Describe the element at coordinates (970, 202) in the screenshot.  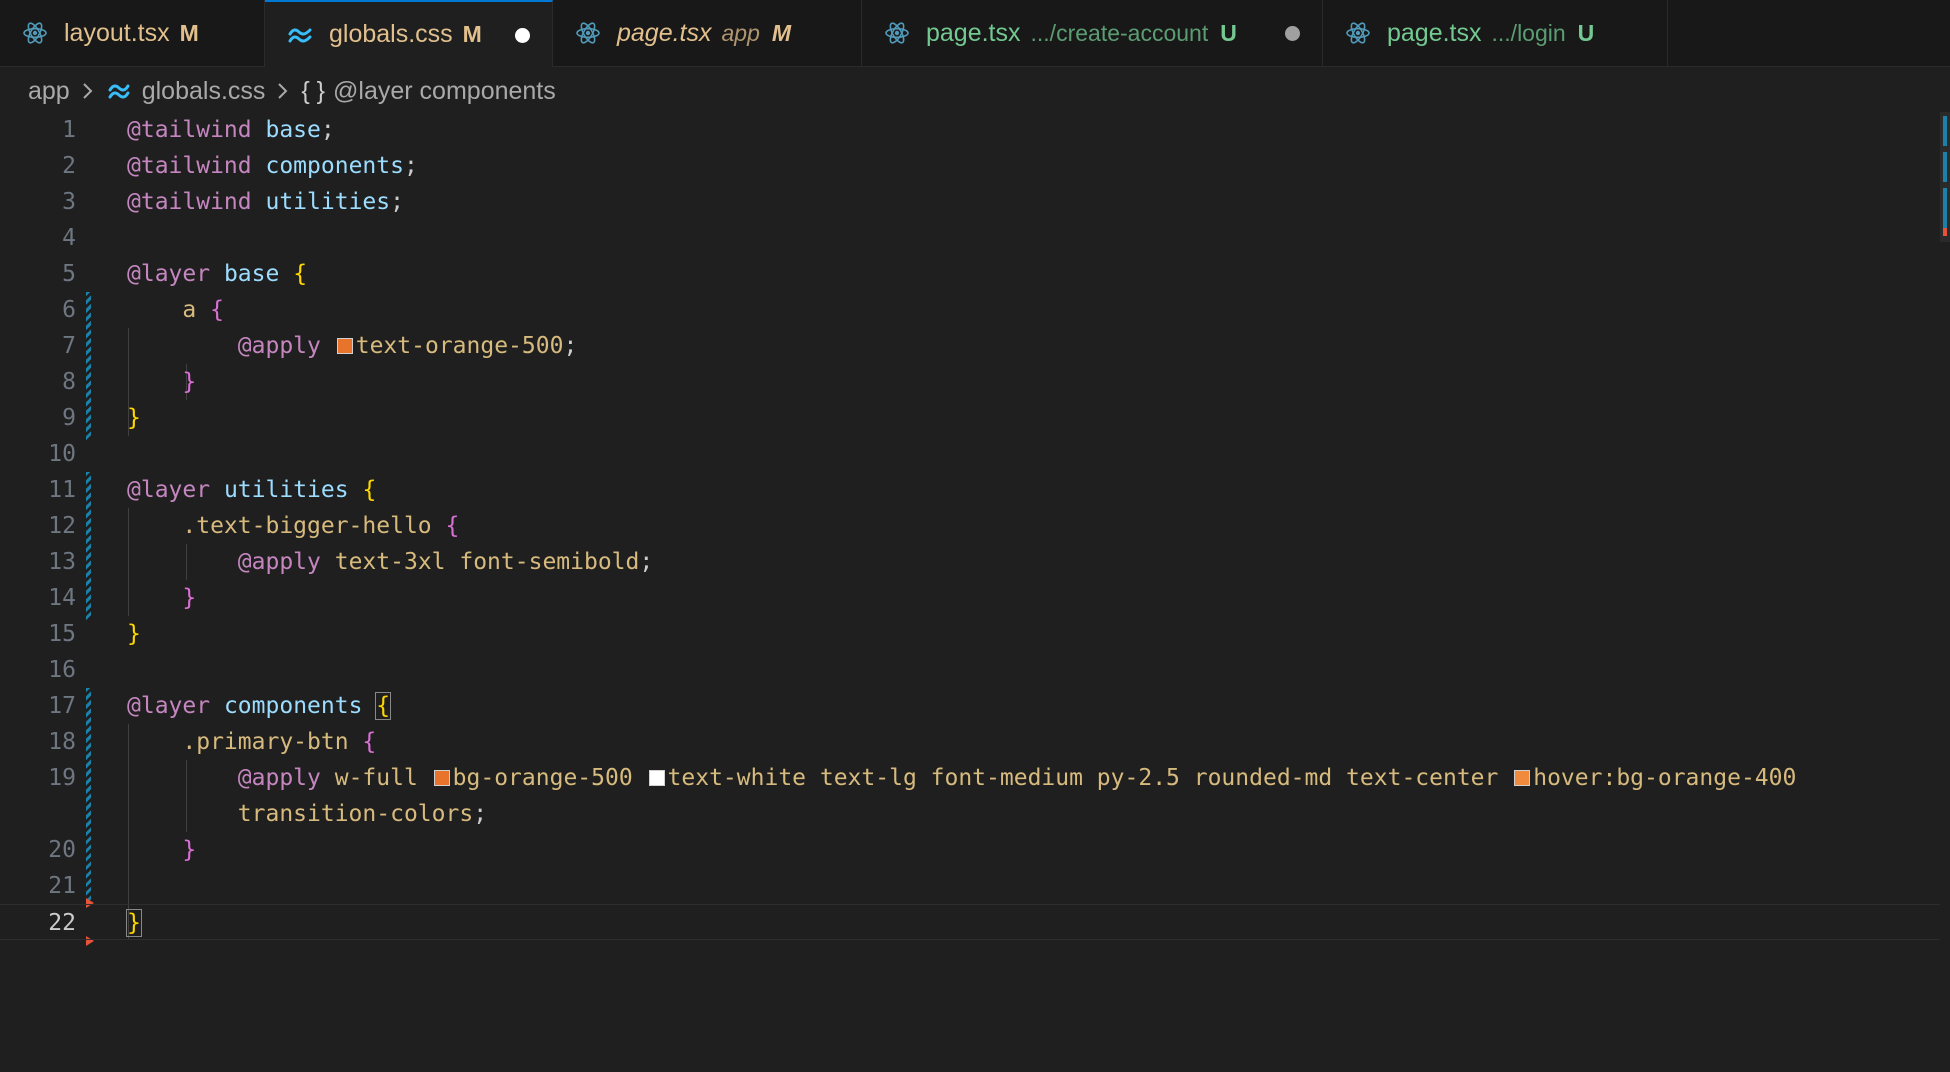
I see `code-line: 3 @tailwind utilities;` at that location.